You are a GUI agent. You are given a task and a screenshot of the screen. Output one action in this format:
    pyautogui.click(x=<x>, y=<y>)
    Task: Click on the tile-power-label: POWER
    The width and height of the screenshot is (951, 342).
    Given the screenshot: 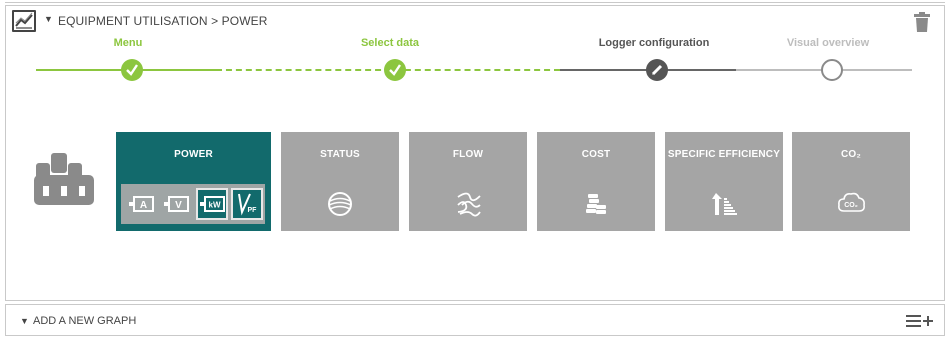 What is the action you would take?
    pyautogui.click(x=193, y=154)
    